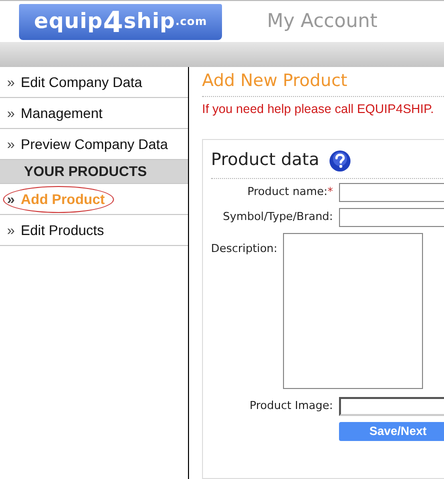 The height and width of the screenshot is (479, 444). What do you see at coordinates (322, 21) in the screenshot?
I see `page-title: My Account` at bounding box center [322, 21].